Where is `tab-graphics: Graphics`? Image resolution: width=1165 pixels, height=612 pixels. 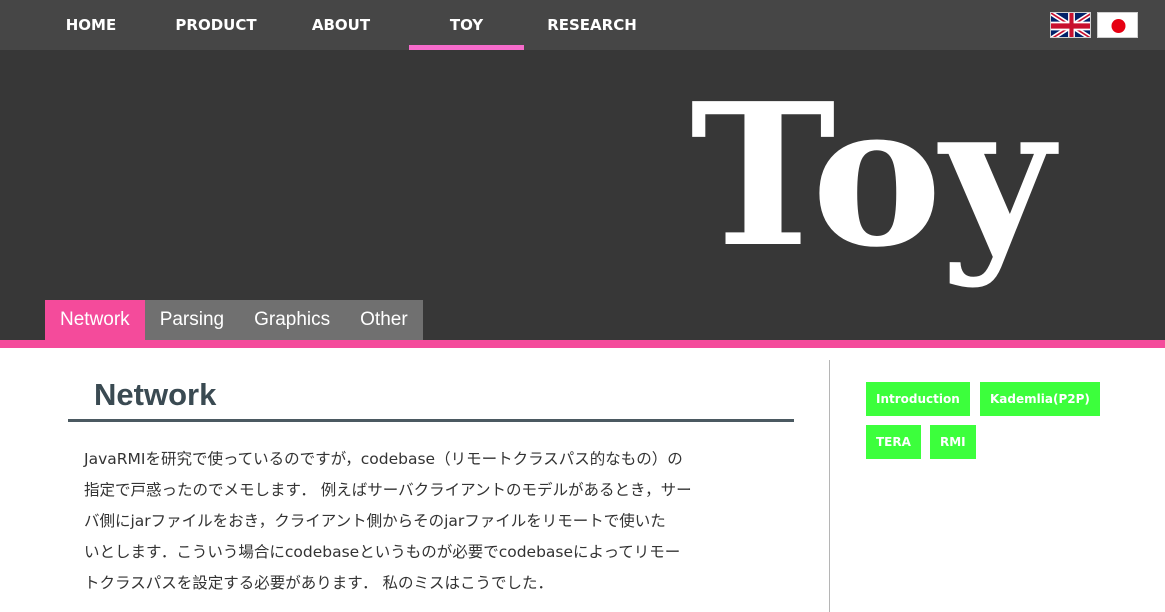
tab-graphics: Graphics is located at coordinates (292, 320).